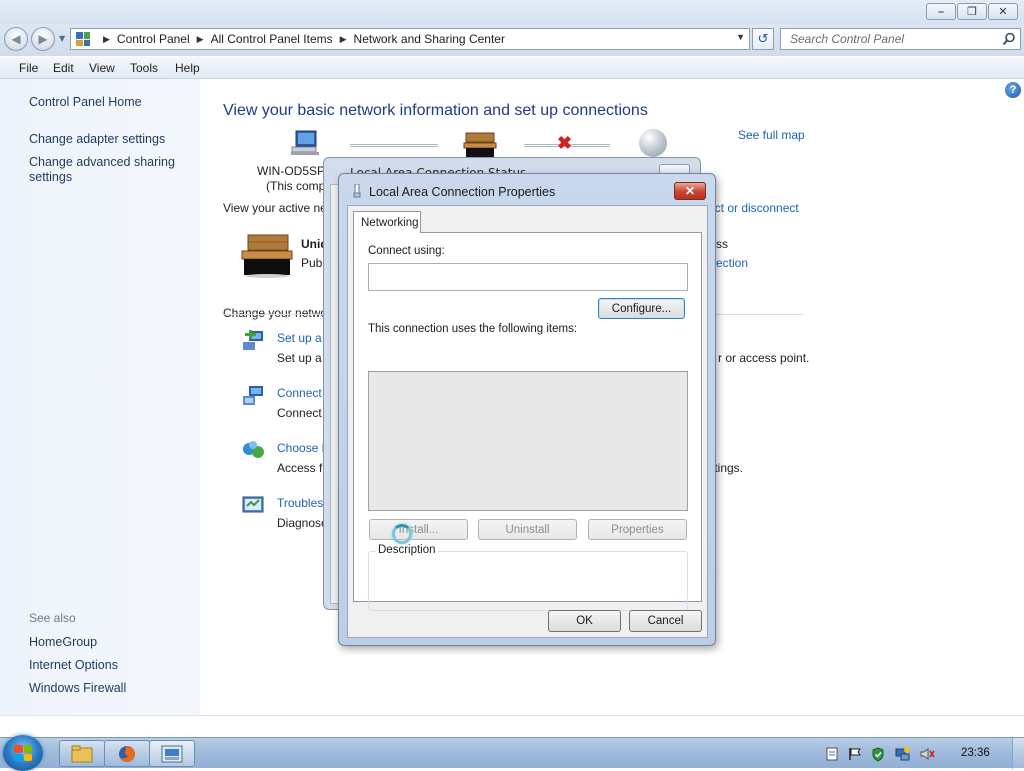 Image resolution: width=1024 pixels, height=771 pixels. Describe the element at coordinates (584, 621) in the screenshot. I see `ok-button: OK` at that location.